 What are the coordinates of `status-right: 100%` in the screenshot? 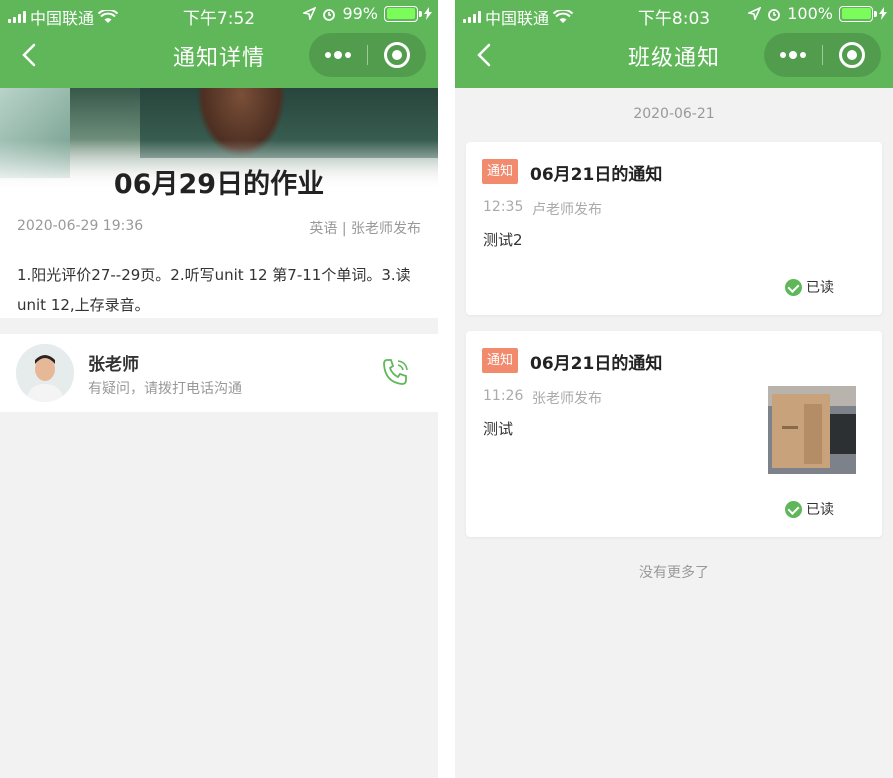 It's located at (817, 13).